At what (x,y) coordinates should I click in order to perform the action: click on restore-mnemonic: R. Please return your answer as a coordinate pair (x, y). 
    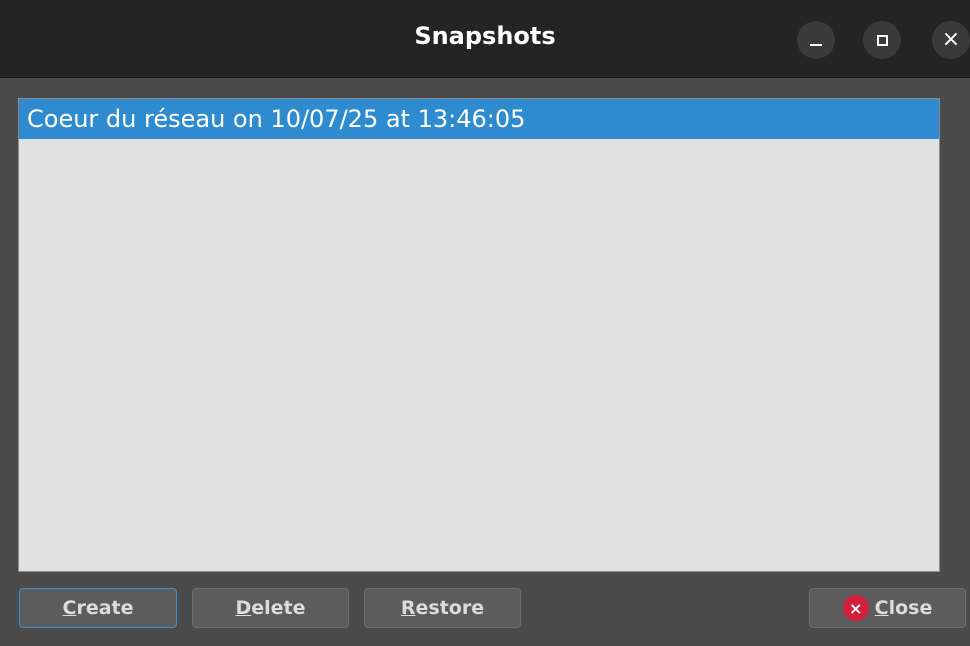
    Looking at the image, I should click on (408, 608).